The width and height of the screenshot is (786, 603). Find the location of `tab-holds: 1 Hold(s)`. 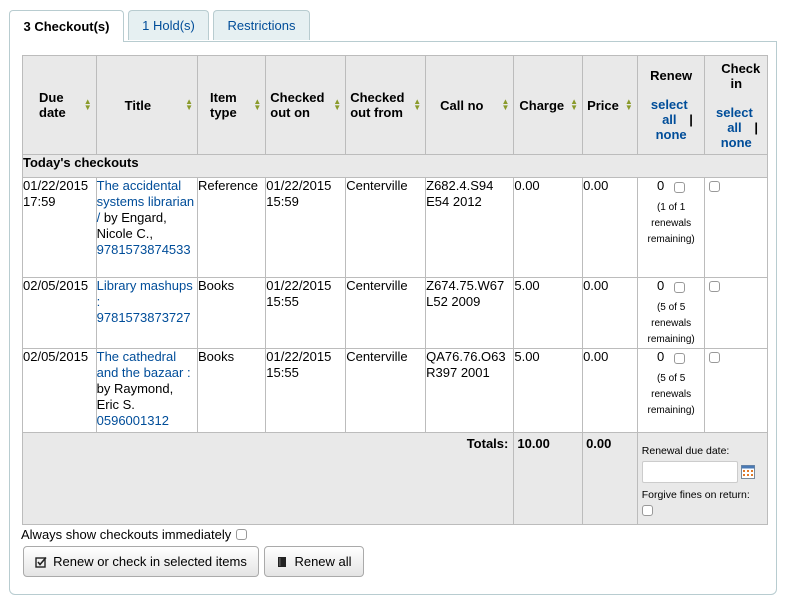

tab-holds: 1 Hold(s) is located at coordinates (168, 25).